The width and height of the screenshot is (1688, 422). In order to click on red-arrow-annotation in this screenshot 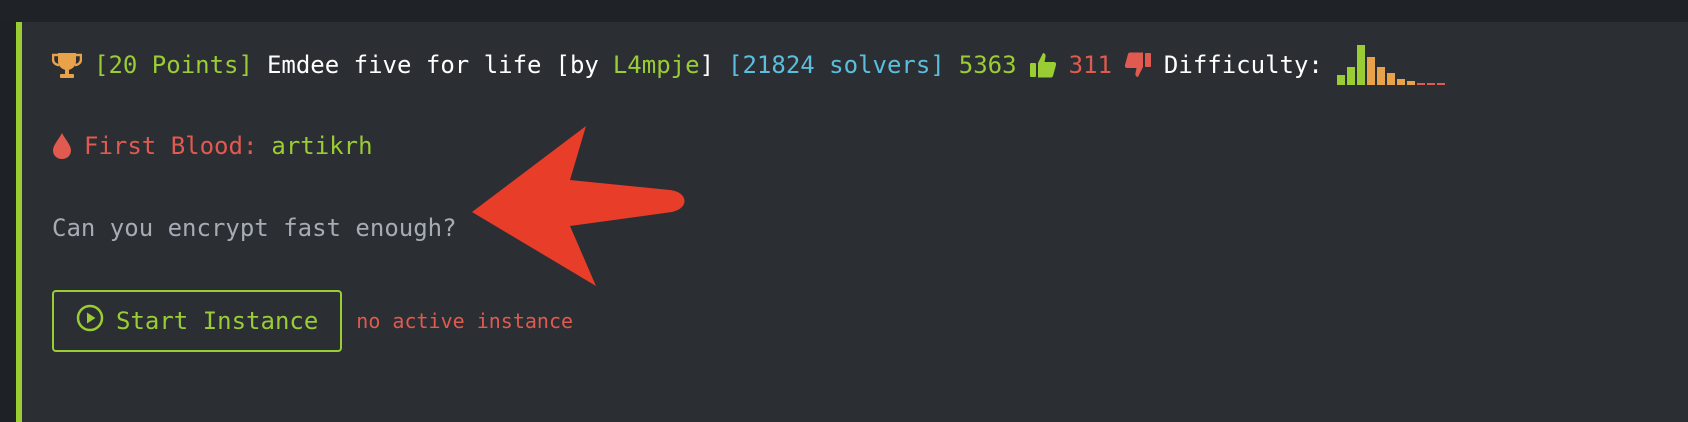, I will do `click(578, 206)`.